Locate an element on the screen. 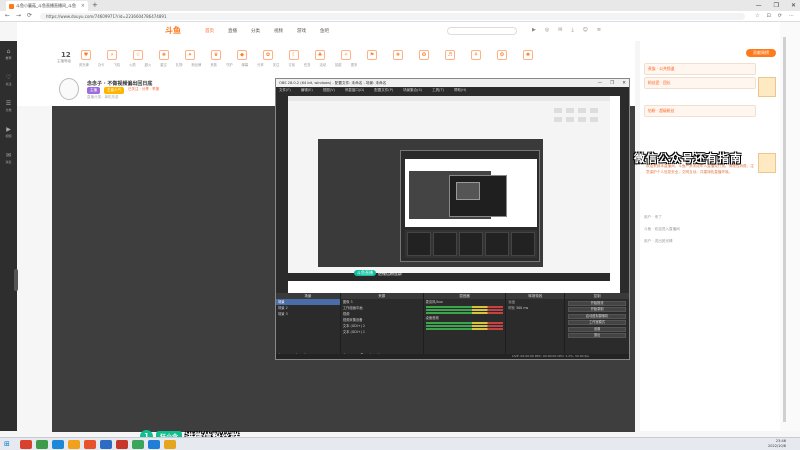 The height and width of the screenshot is (450, 800). obs-menu-item: 工具(T) is located at coordinates (438, 90).